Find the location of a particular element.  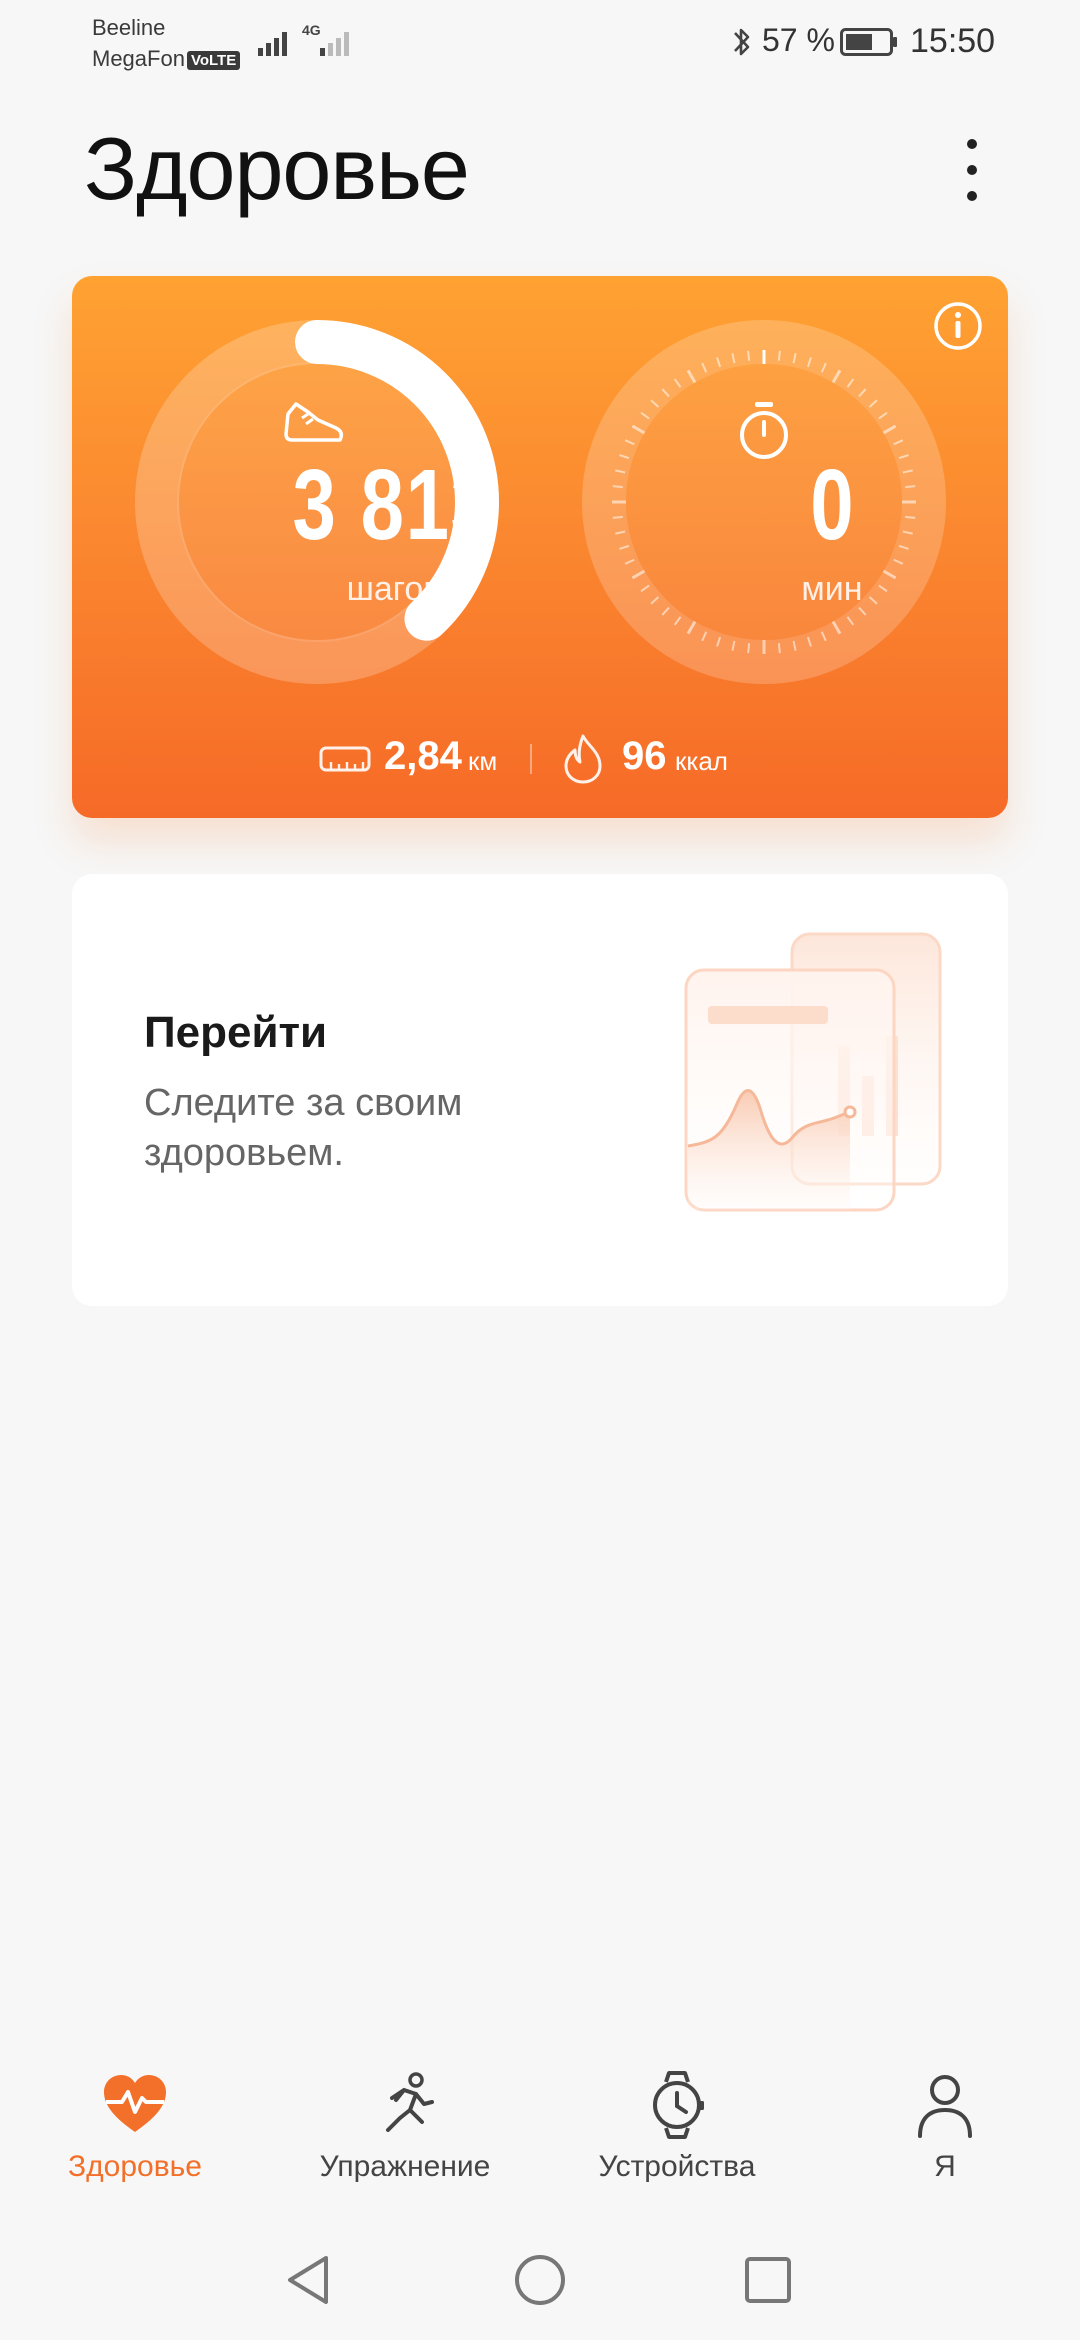

steps-label: шагов is located at coordinates (394, 589).